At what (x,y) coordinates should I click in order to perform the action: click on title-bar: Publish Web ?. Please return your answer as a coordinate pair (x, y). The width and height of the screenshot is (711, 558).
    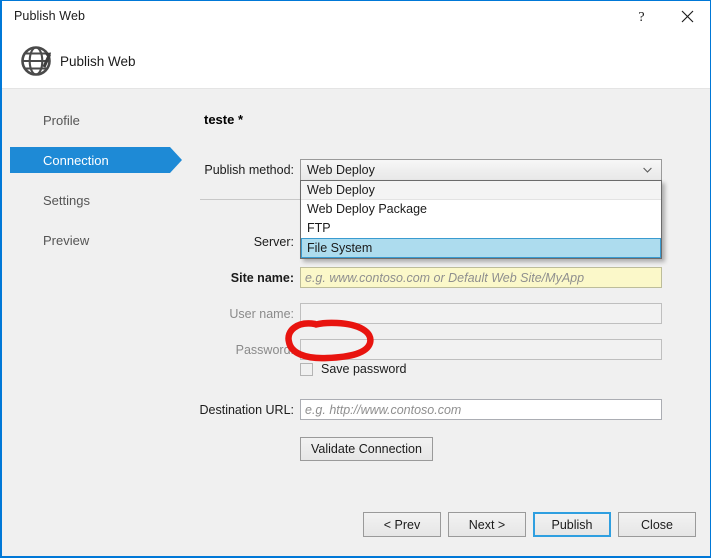
    Looking at the image, I should click on (356, 16).